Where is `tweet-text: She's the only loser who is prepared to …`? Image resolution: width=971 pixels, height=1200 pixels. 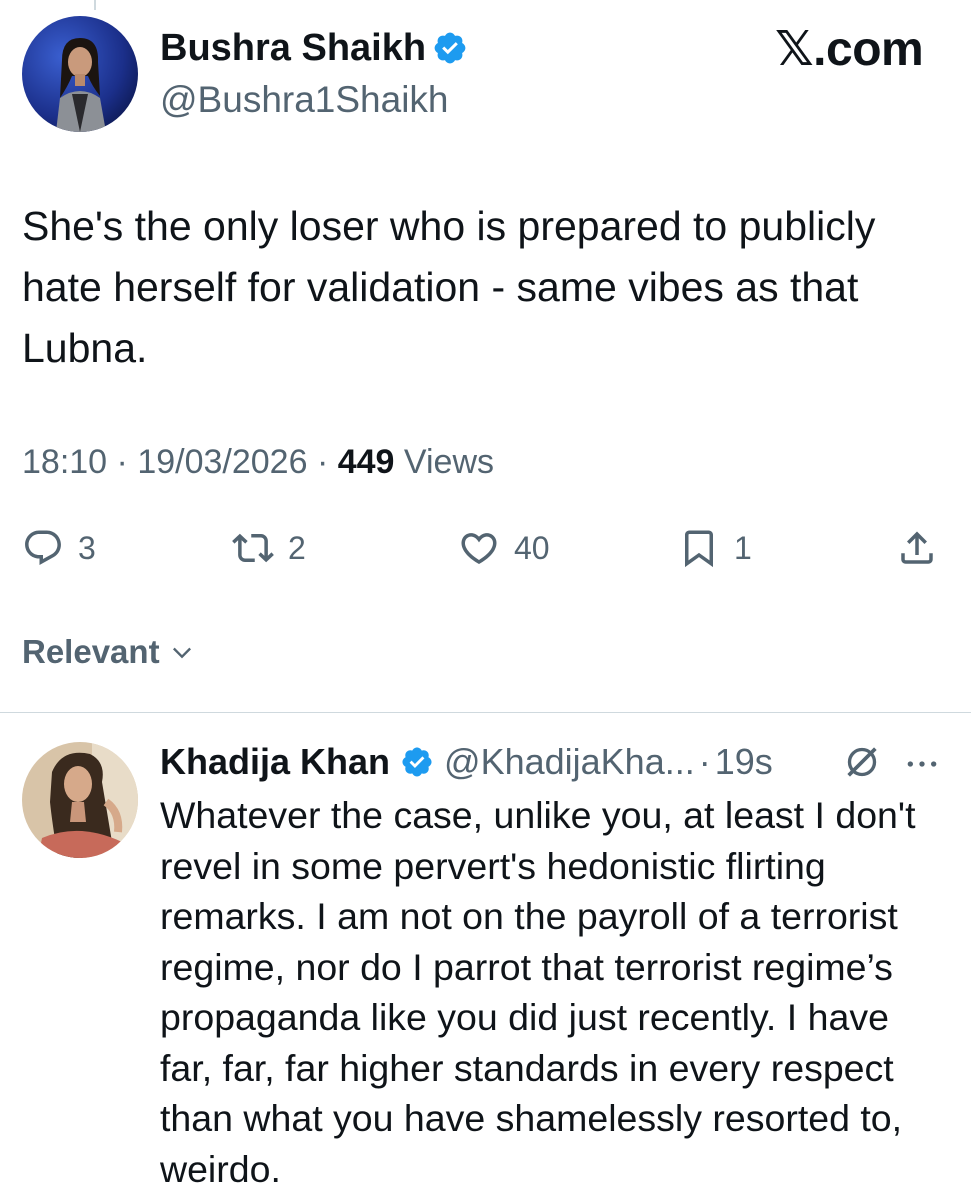 tweet-text: She's the only loser who is prepared to … is located at coordinates (449, 287).